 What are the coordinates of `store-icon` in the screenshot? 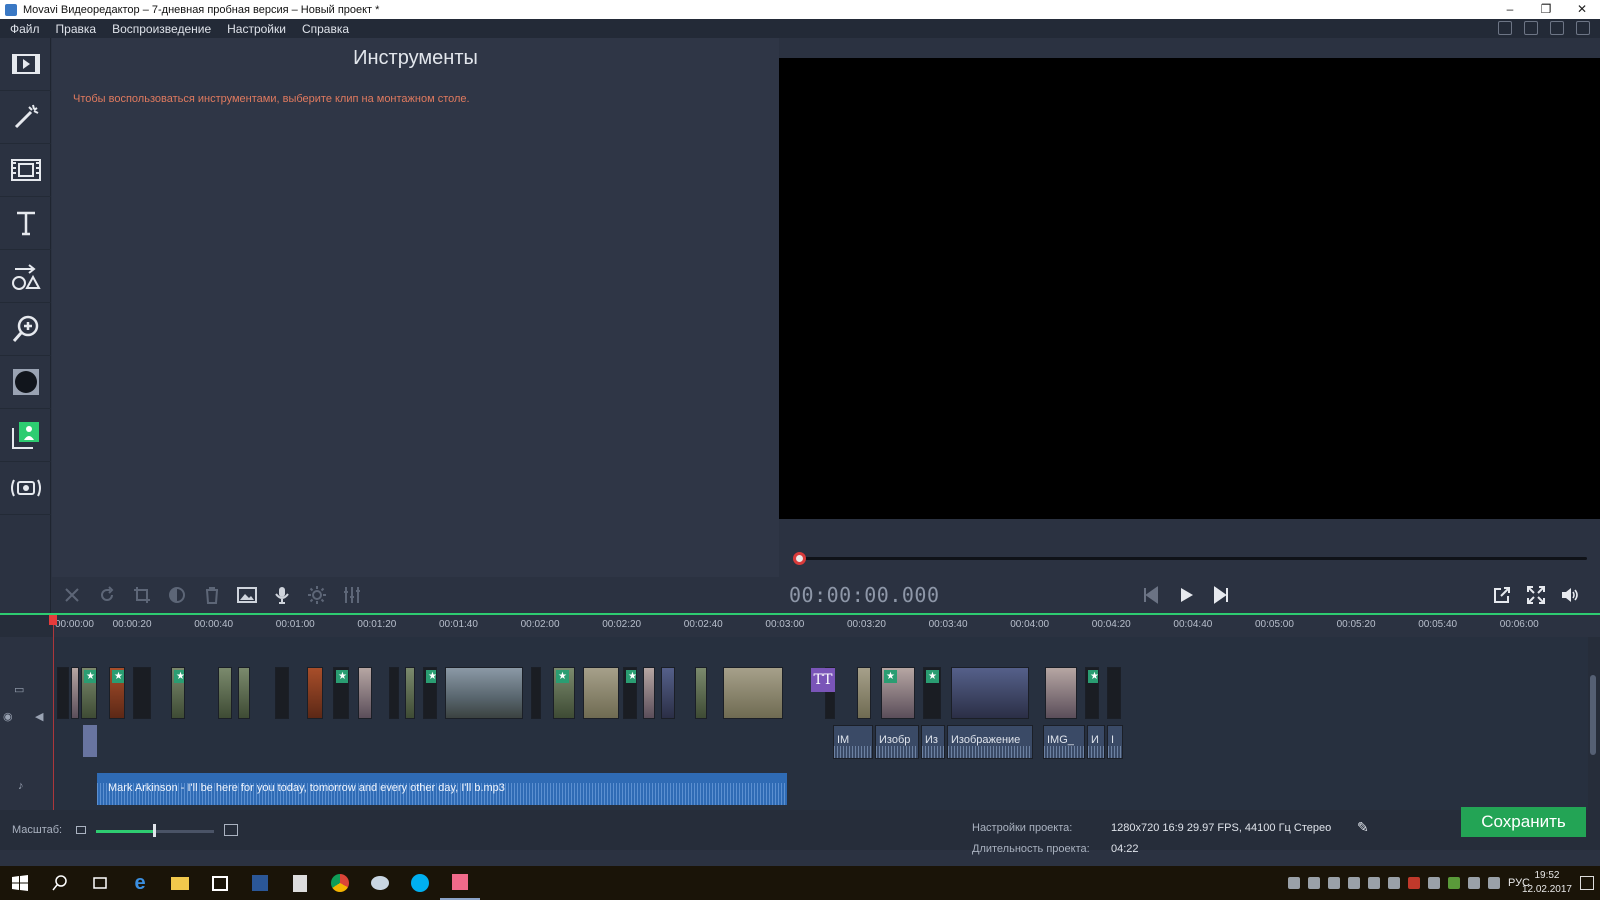 It's located at (1505, 28).